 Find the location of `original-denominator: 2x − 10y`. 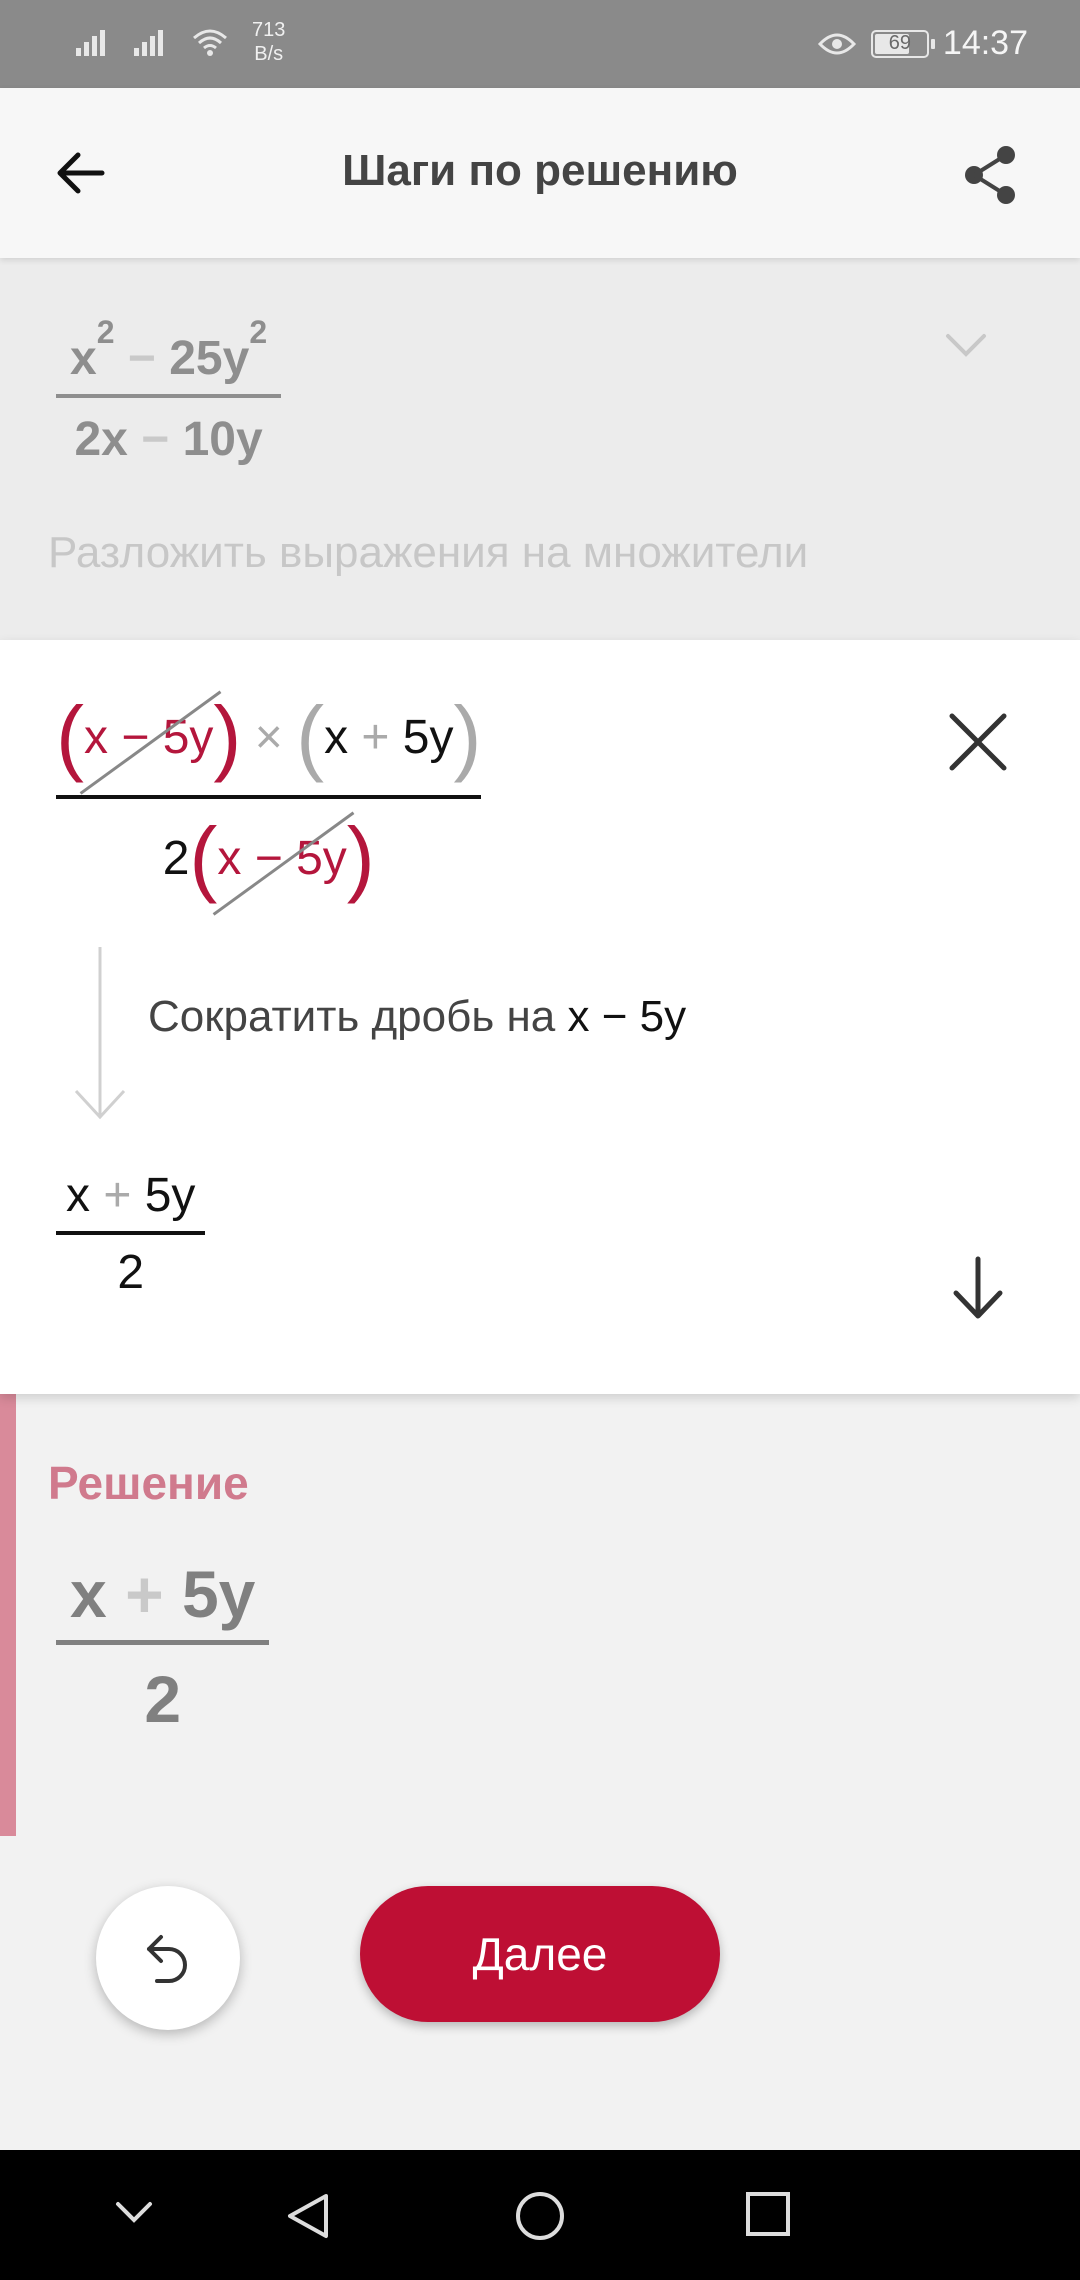

original-denominator: 2x − 10y is located at coordinates (168, 439).